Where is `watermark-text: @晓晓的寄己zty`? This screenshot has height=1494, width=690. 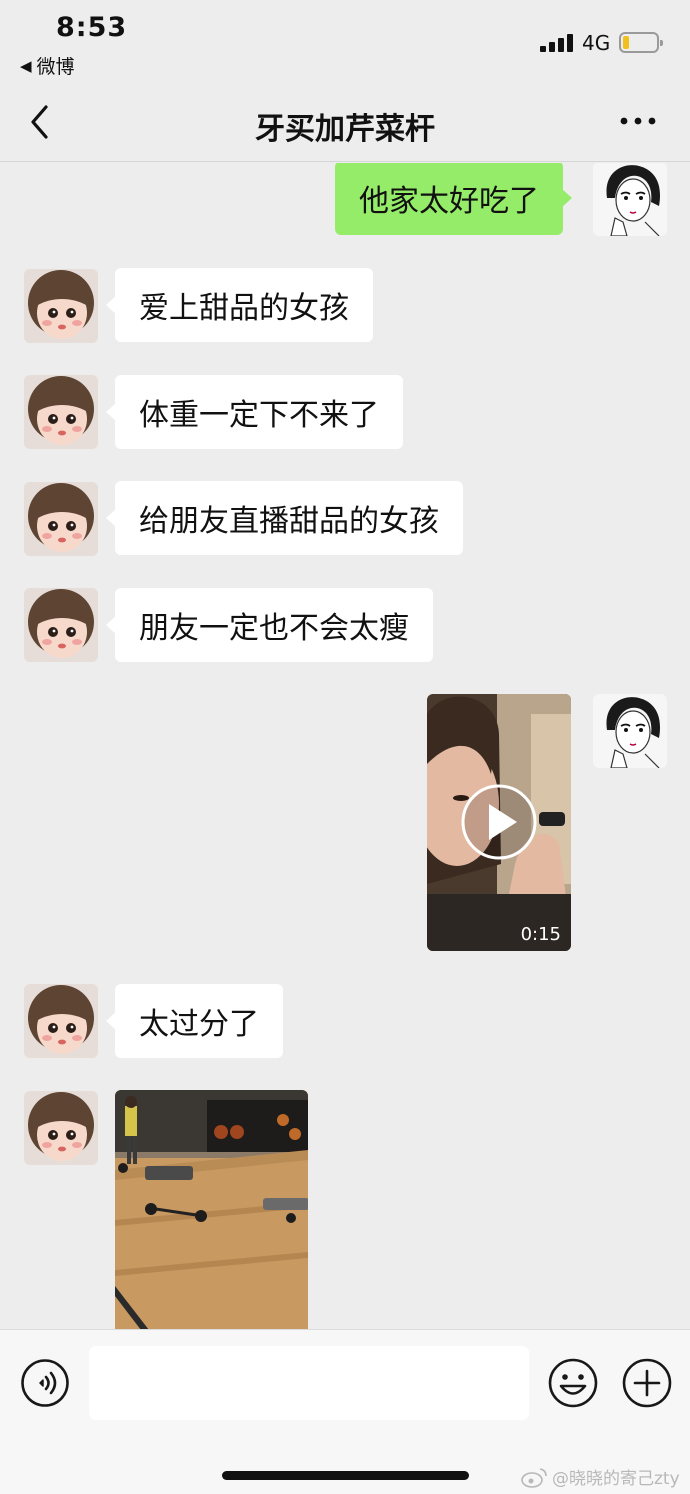 watermark-text: @晓晓的寄己zty is located at coordinates (616, 1479).